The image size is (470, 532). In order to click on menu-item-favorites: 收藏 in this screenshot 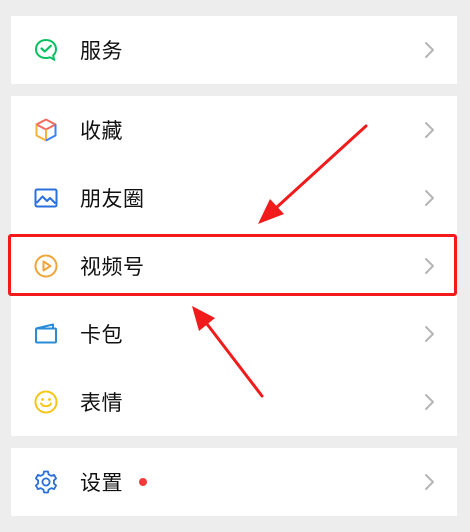, I will do `click(234, 130)`.